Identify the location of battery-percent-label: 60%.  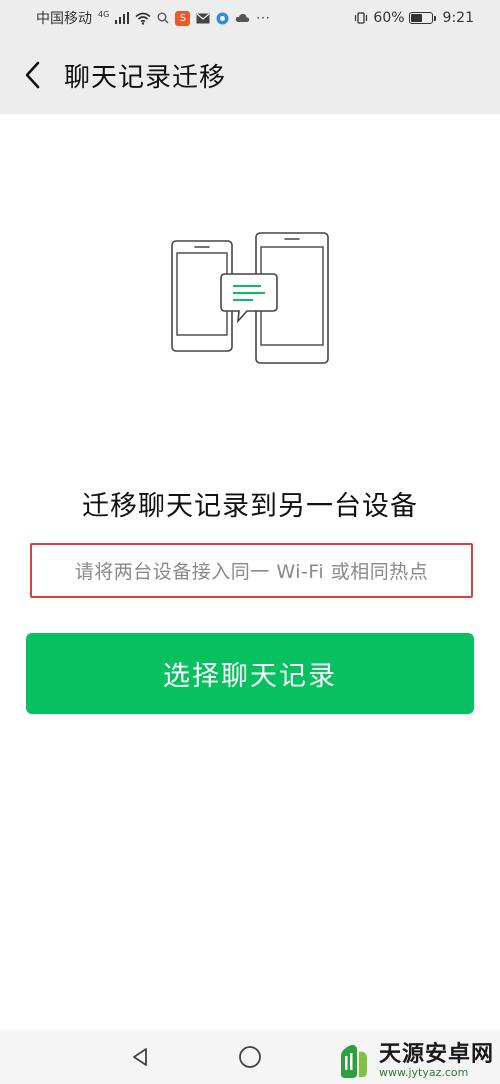
(389, 18).